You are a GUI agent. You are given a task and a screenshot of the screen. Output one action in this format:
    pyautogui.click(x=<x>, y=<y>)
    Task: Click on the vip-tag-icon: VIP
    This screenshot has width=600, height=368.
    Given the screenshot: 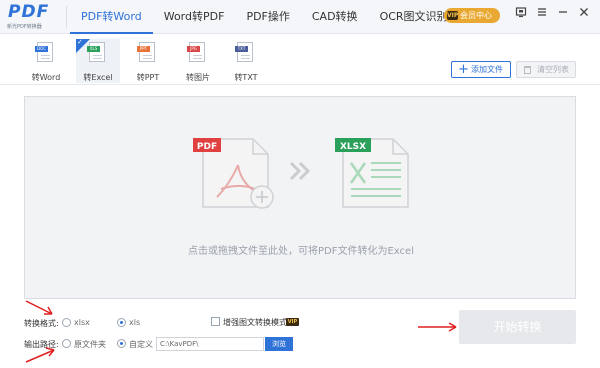 What is the action you would take?
    pyautogui.click(x=292, y=322)
    